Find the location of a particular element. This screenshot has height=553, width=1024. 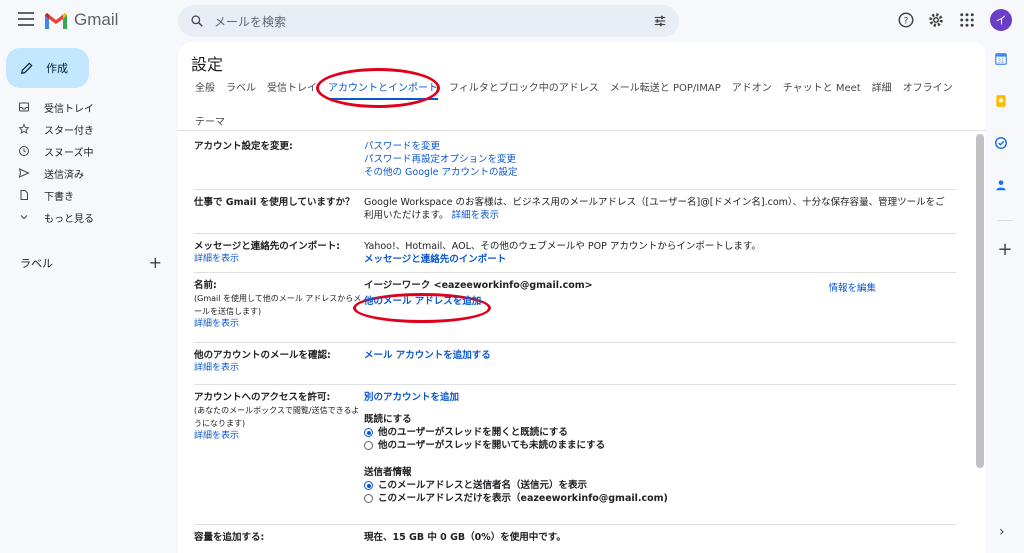

sidebar-item-inbox: 受信トレイ is located at coordinates (85, 107).